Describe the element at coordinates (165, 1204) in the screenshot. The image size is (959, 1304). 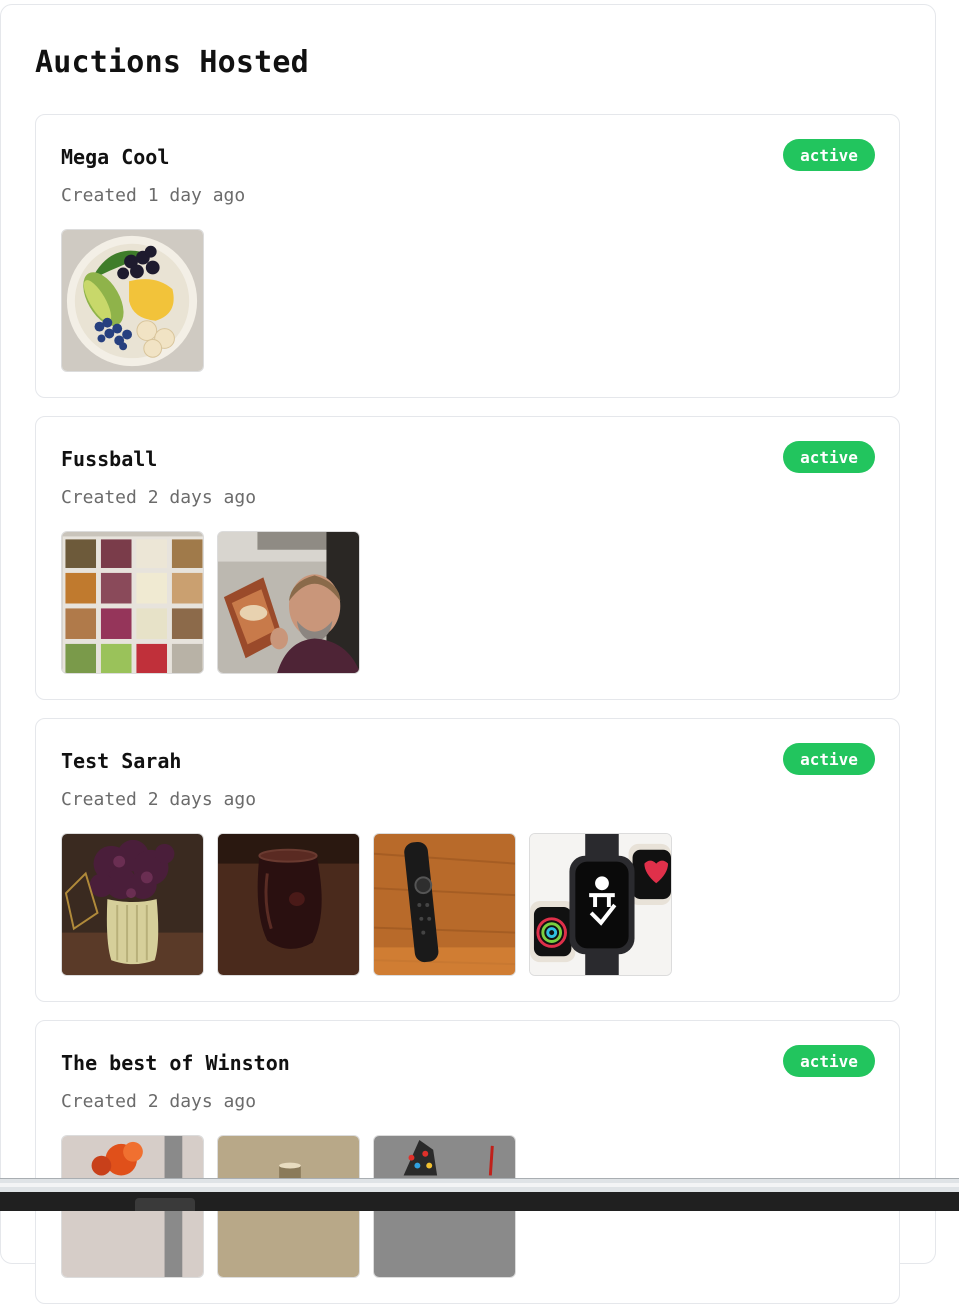
I see `taskbar-app-button` at that location.